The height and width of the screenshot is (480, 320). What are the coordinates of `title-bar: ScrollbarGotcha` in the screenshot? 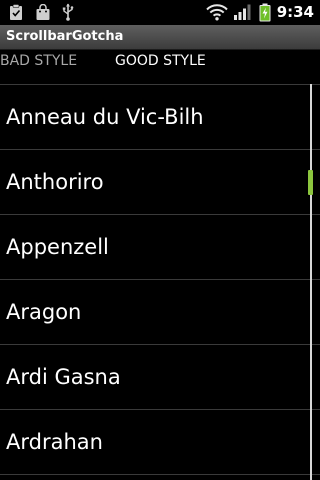 It's located at (160, 37).